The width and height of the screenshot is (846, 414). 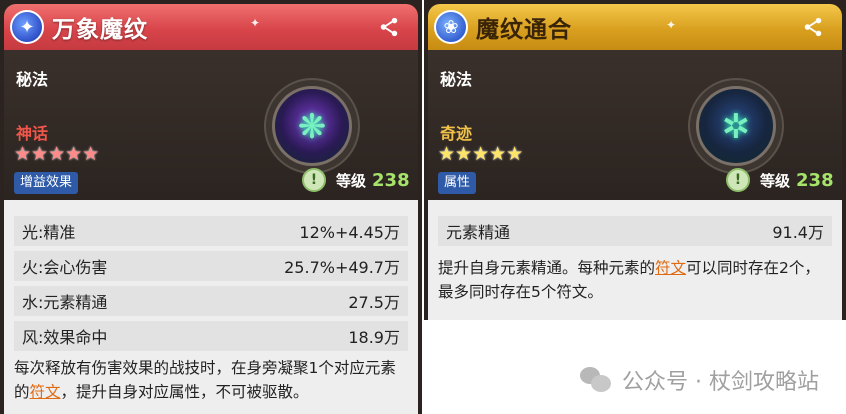 I want to click on stat-value: 27.5万, so click(x=374, y=302).